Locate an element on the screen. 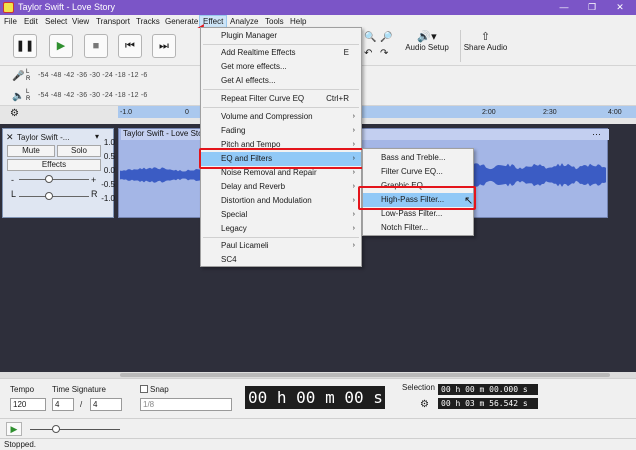 This screenshot has width=636, height=450. pause-icon: ❚❚ is located at coordinates (25, 46).